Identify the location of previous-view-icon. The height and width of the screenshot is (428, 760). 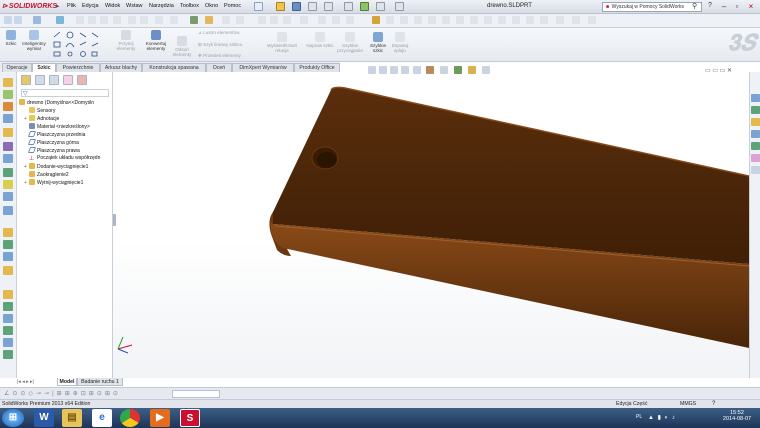
(394, 70).